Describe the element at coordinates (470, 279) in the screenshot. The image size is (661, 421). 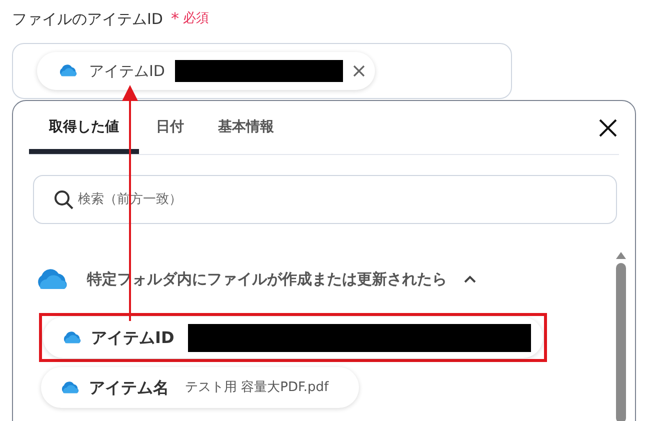
I see `chevron-up-icon` at that location.